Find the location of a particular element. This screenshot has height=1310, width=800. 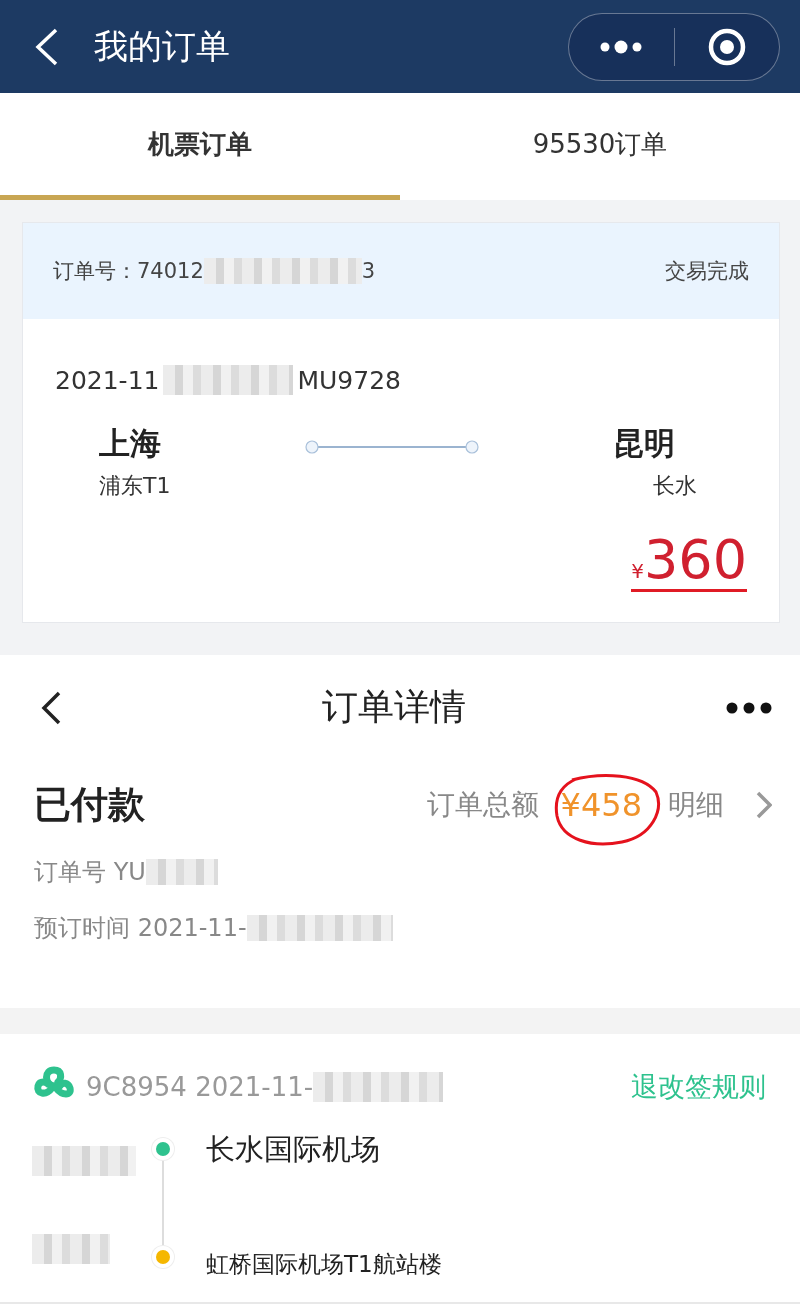

flight-date: 2021-11 is located at coordinates (107, 380).